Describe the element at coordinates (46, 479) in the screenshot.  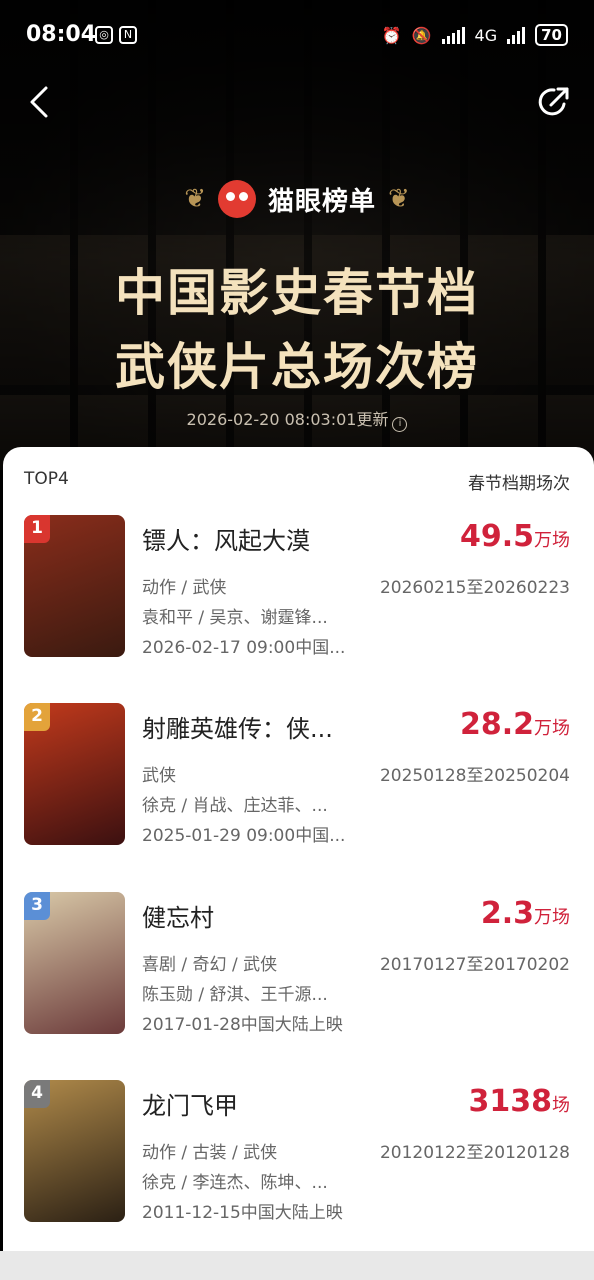
I see `top-count-label: TOP4` at that location.